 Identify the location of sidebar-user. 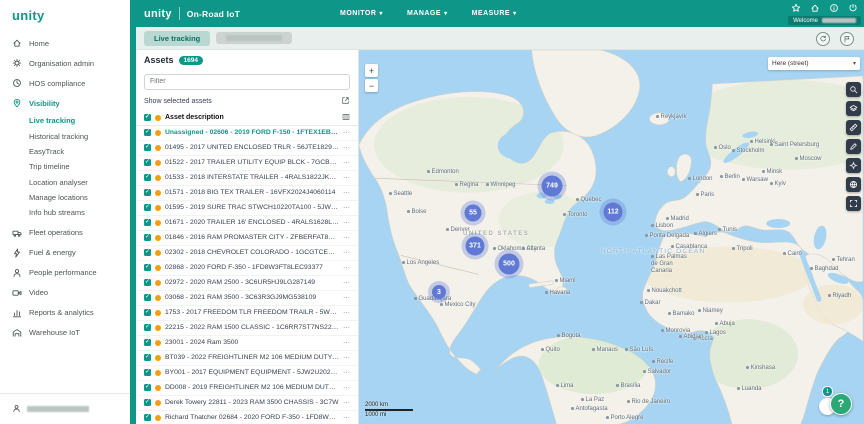
(65, 408).